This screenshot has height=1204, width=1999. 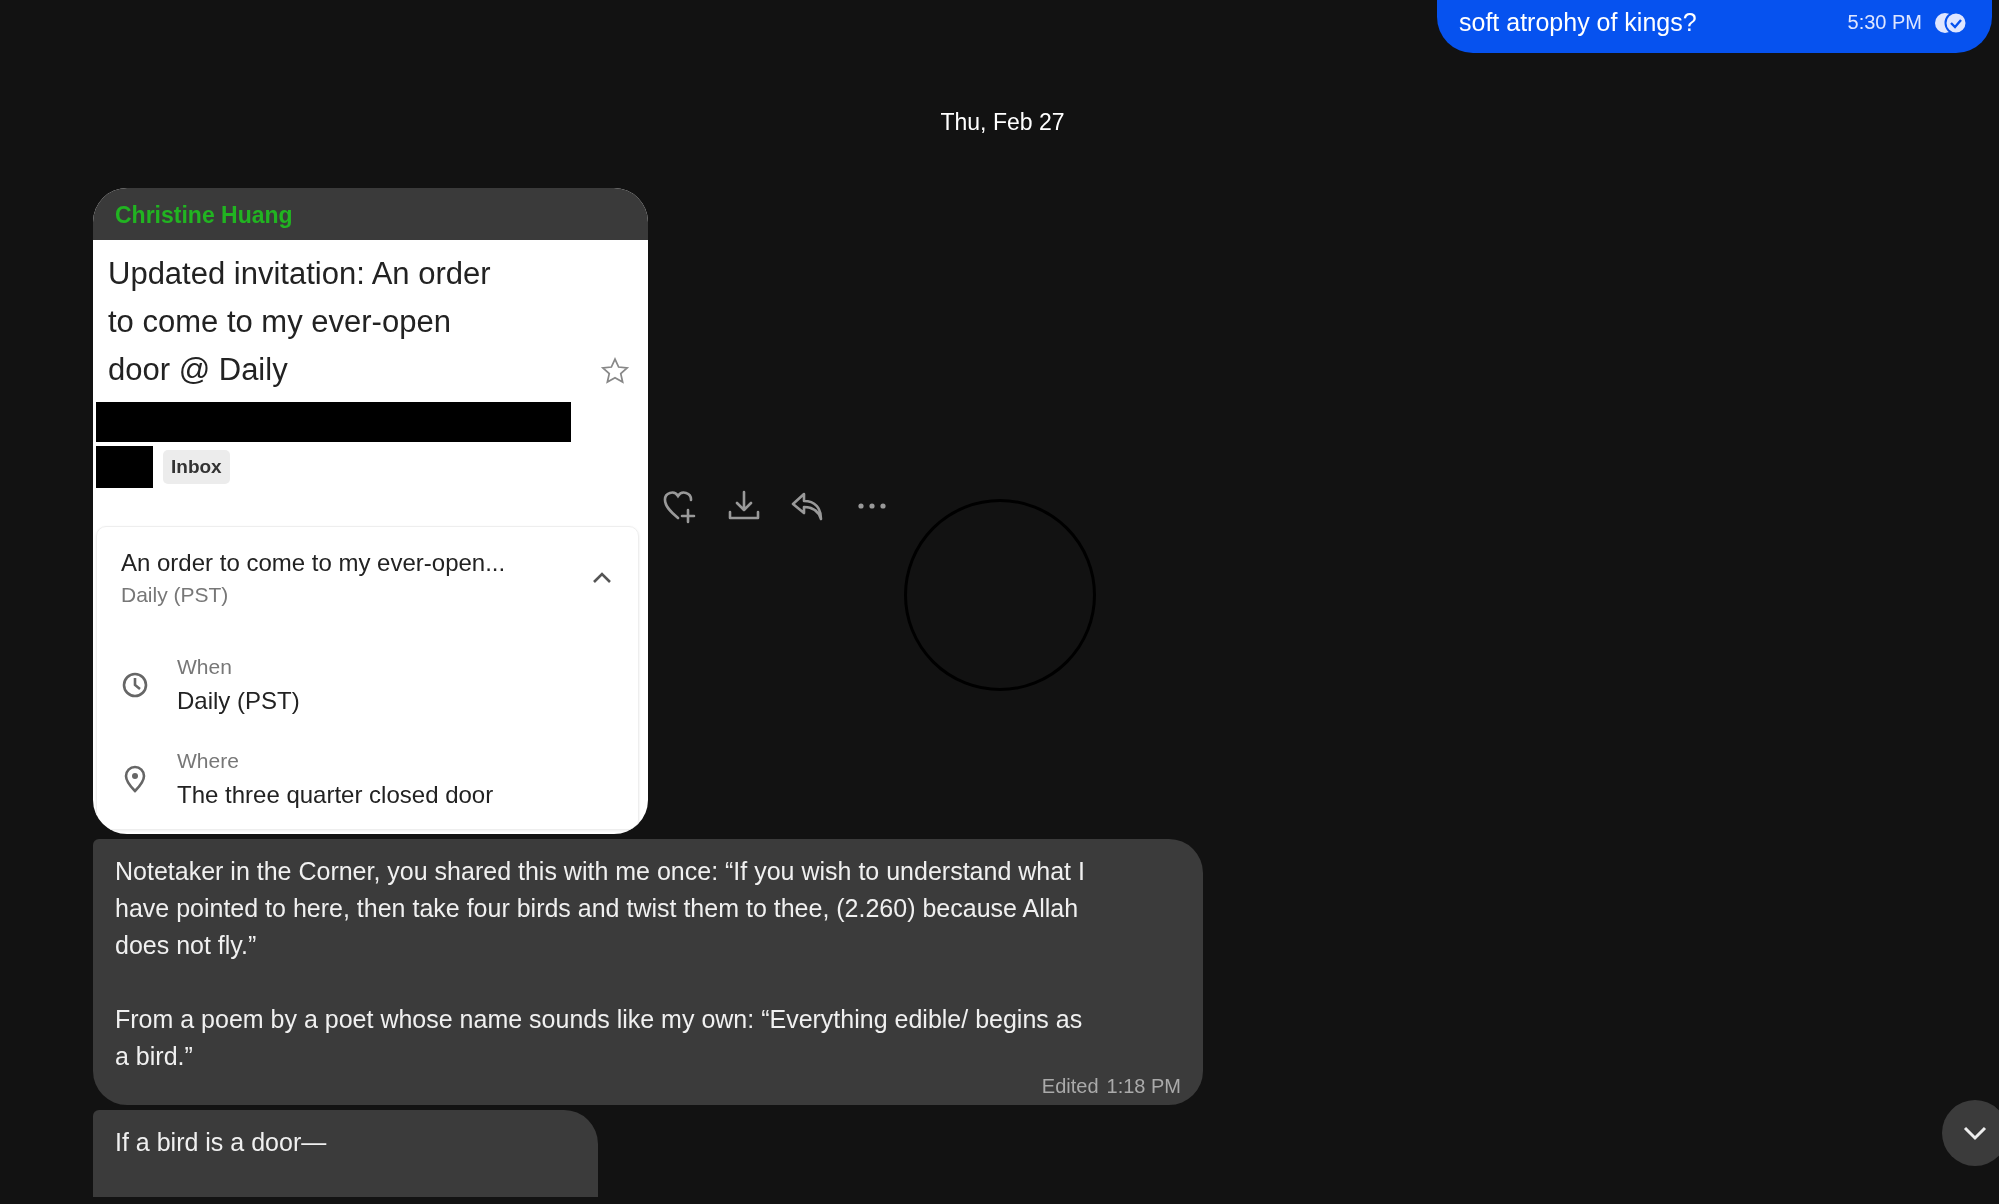 What do you see at coordinates (599, 1038) in the screenshot?
I see `message-text: From a poem by a poet whose name sounds like my own: “Everything edible/ begins as a bird.”` at bounding box center [599, 1038].